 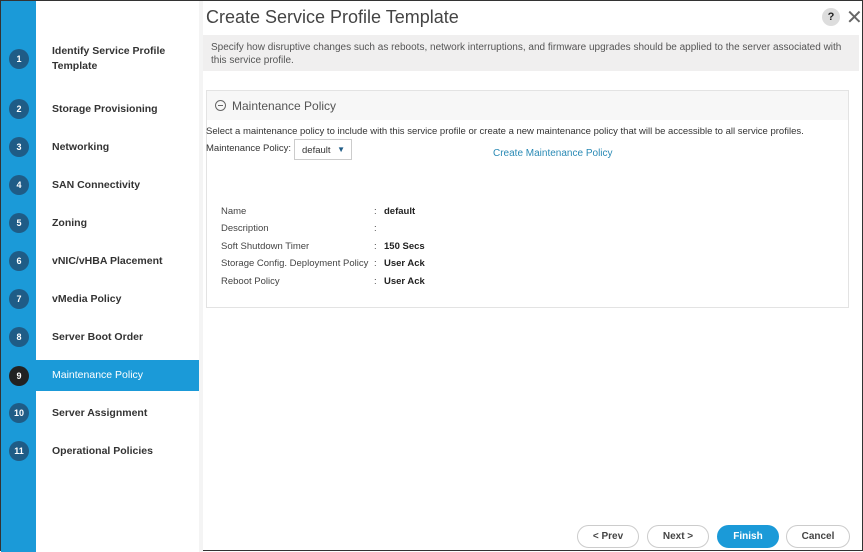 What do you see at coordinates (19, 185) in the screenshot?
I see `step-number: 4` at bounding box center [19, 185].